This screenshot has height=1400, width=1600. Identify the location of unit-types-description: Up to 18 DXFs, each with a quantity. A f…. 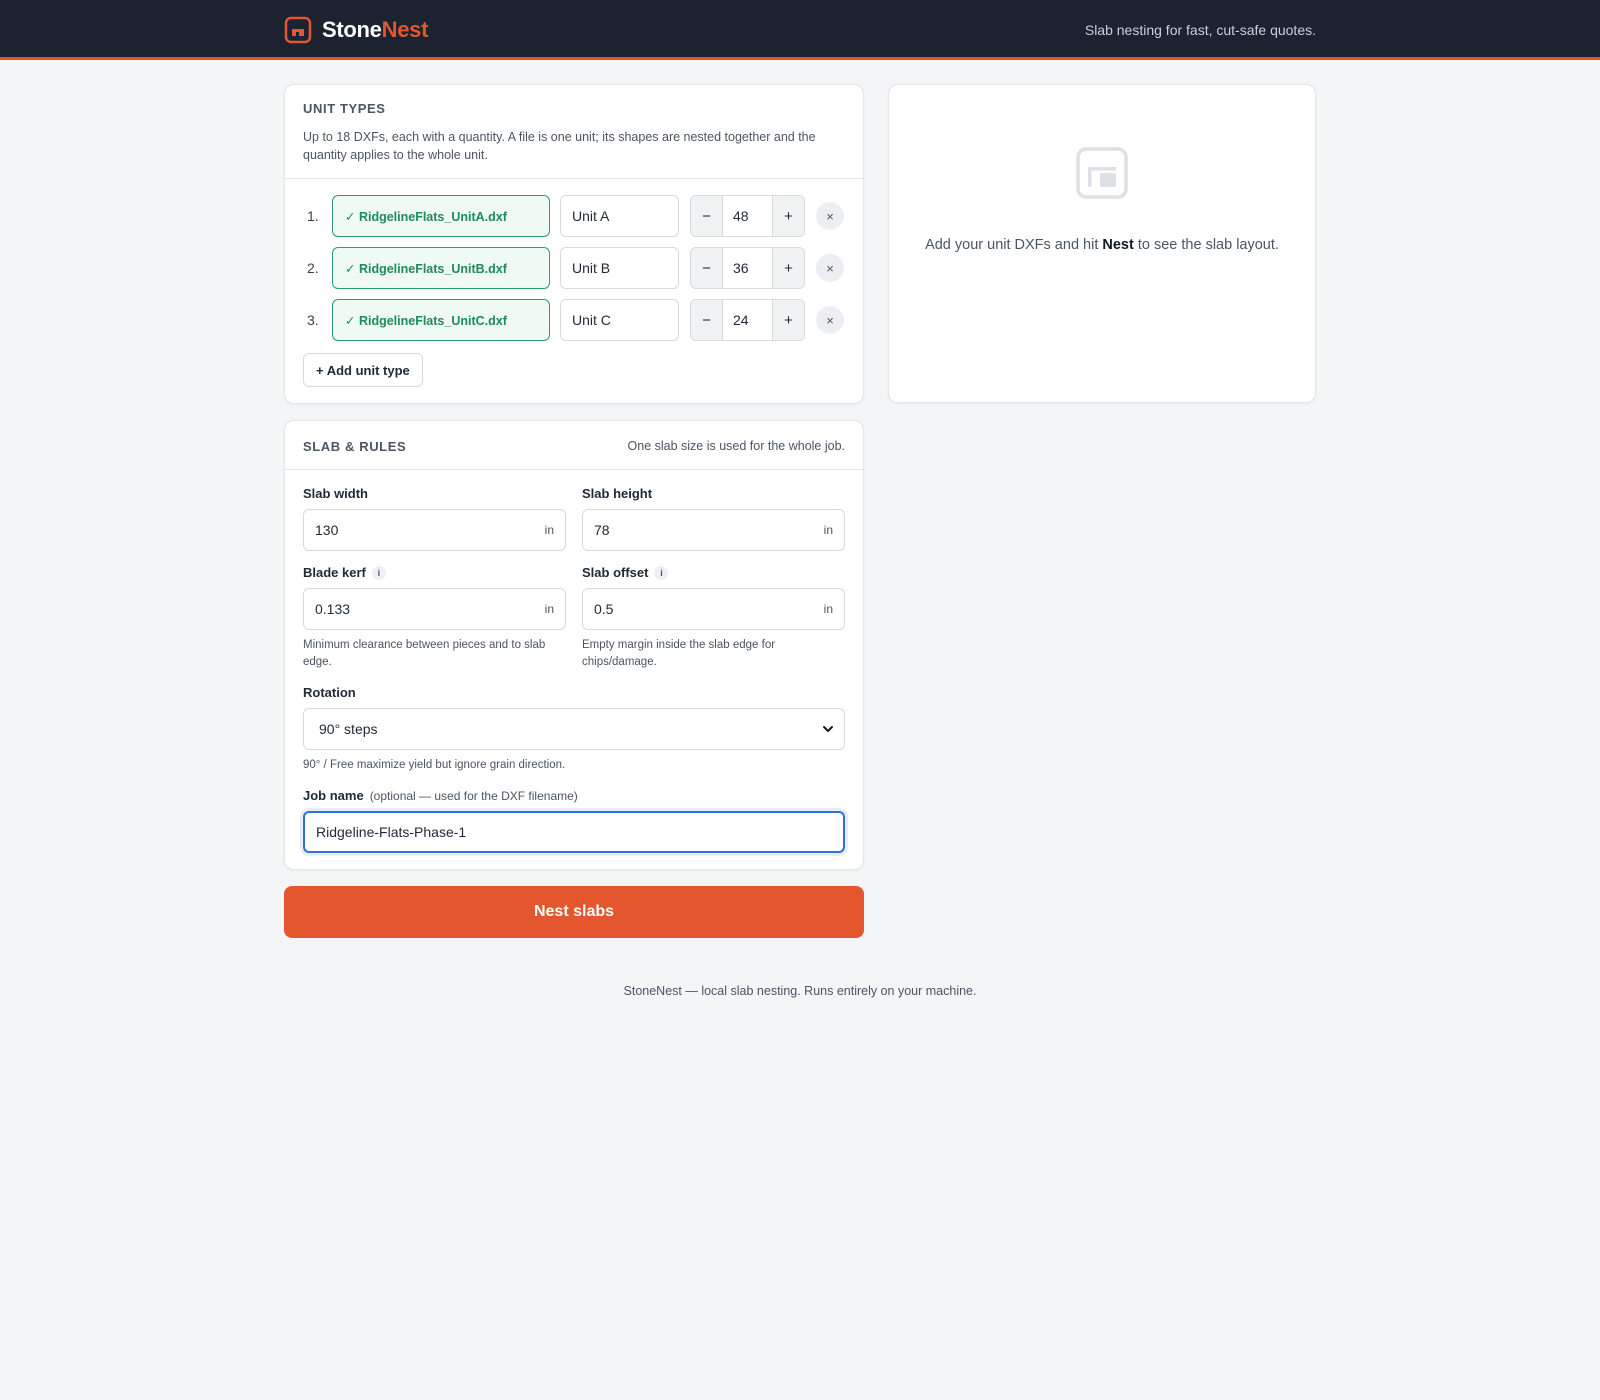
(559, 146).